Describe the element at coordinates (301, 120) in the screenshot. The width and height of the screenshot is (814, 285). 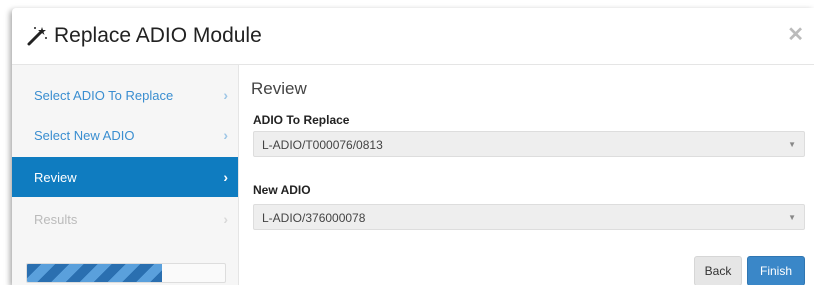
I see `adio-to-replace-label: ADIO To Replace` at that location.